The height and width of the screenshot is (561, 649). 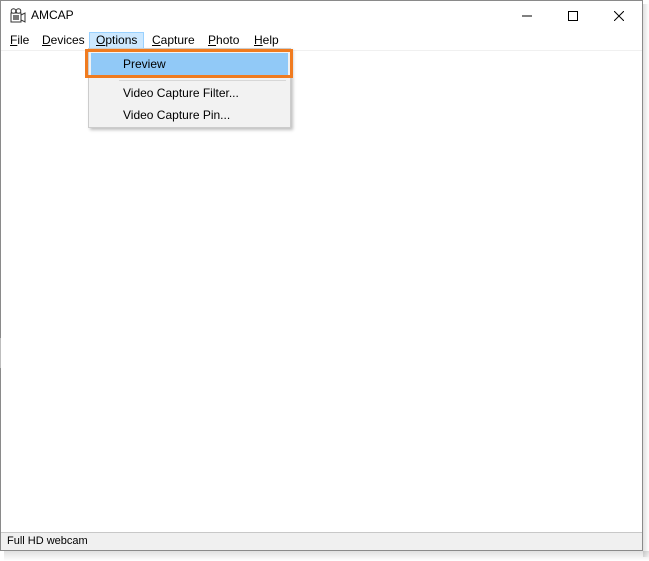 I want to click on camera-icon, so click(x=18, y=16).